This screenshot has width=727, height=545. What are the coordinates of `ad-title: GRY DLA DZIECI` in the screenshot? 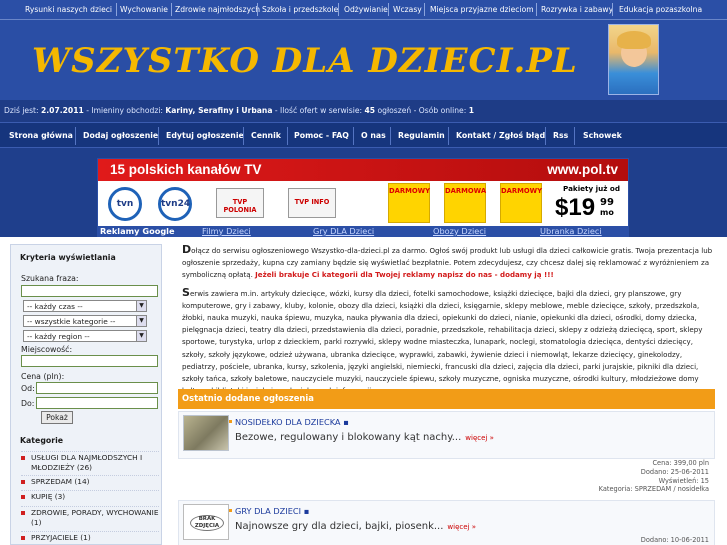 It's located at (268, 511).